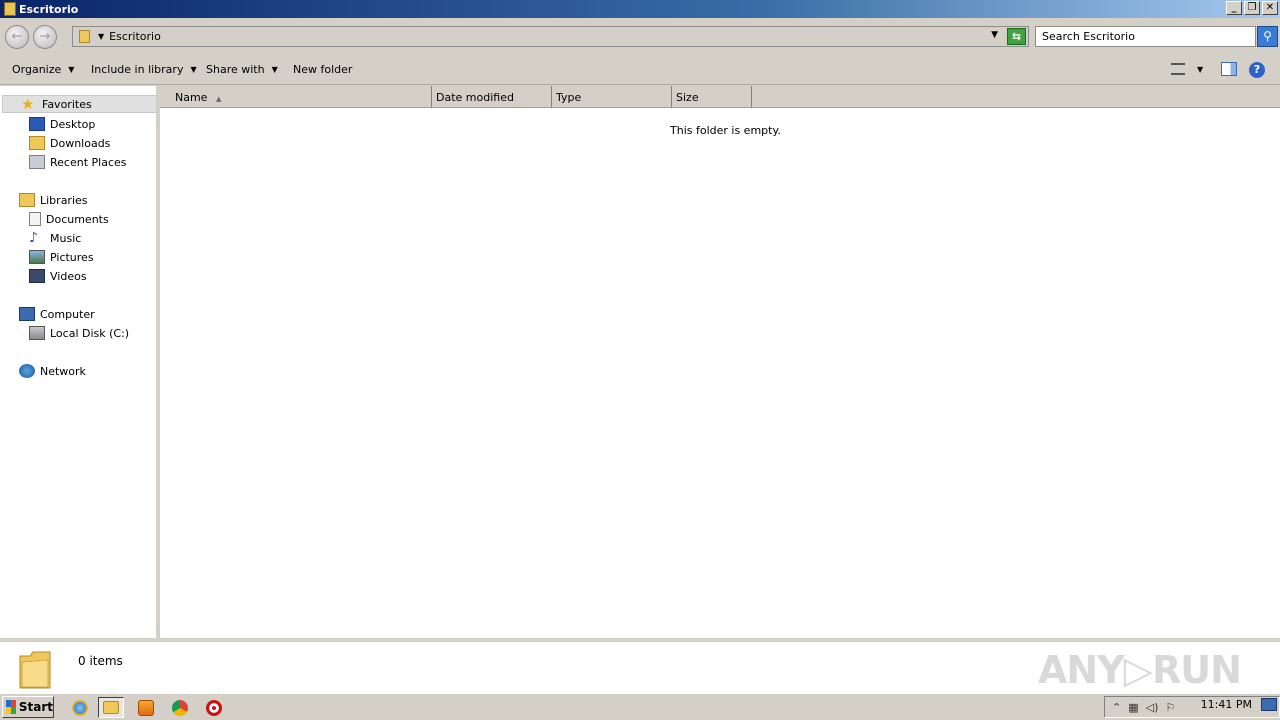  What do you see at coordinates (640, 665) in the screenshot?
I see `details-pane: 0 items ANY▷RUN` at bounding box center [640, 665].